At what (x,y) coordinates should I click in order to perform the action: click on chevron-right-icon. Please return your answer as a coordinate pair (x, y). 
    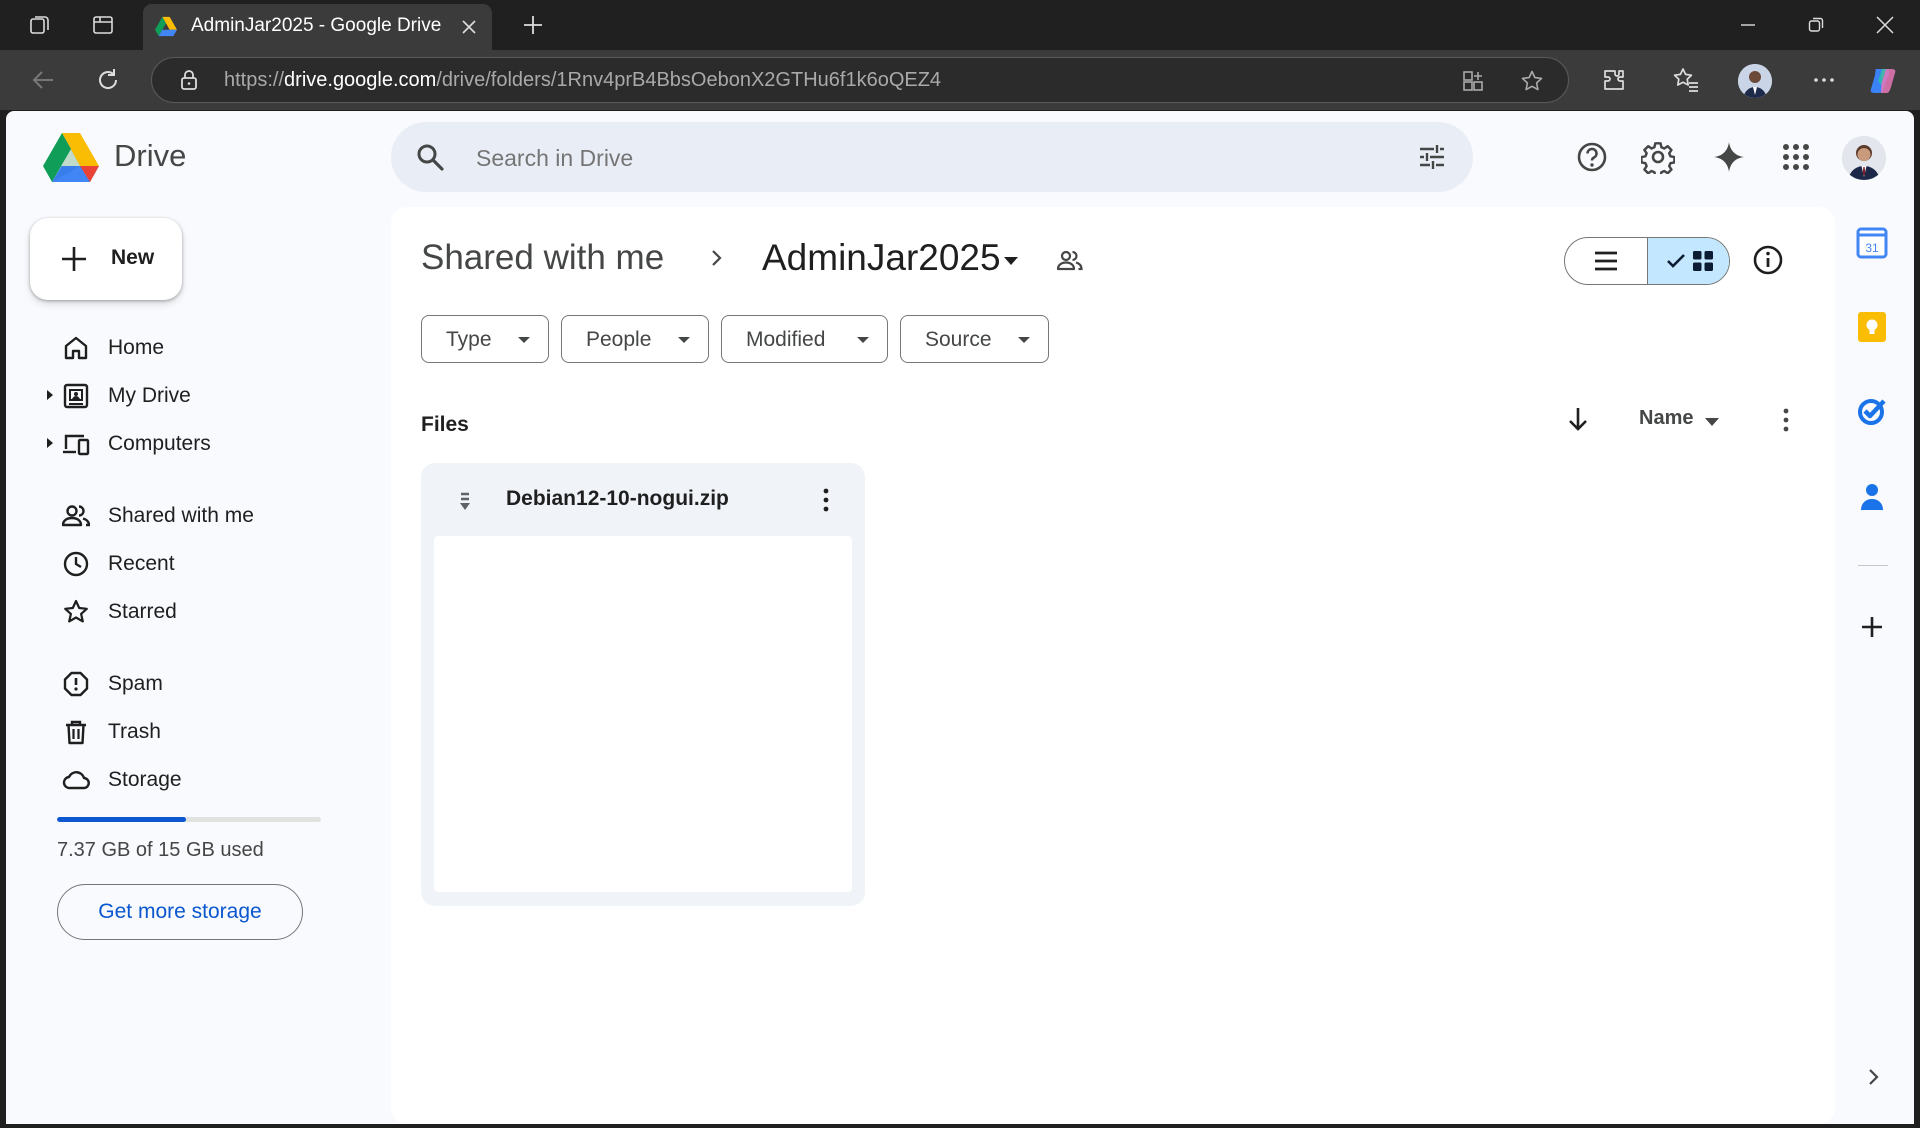
    Looking at the image, I should click on (1873, 1077).